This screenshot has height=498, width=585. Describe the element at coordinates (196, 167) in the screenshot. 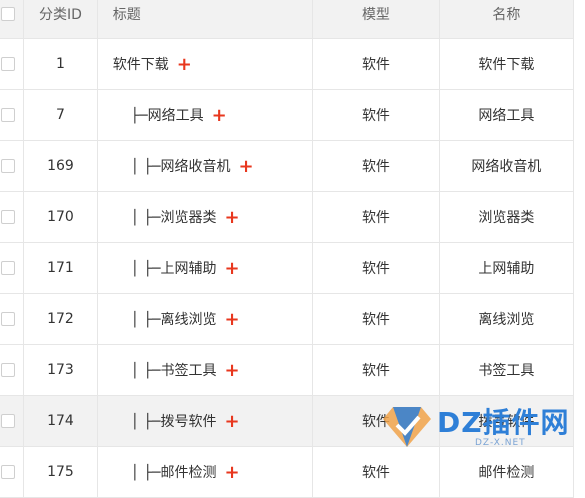

I see `row-title: 网络收音机` at that location.